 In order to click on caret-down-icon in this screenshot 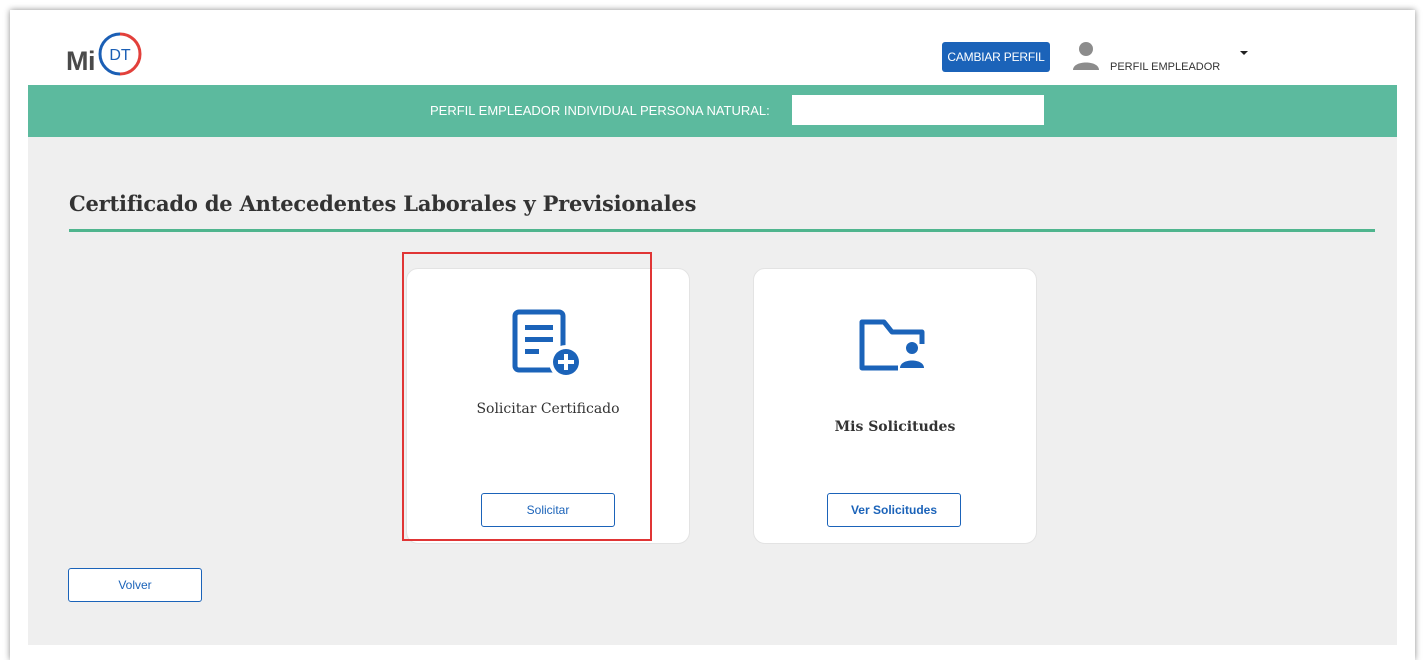, I will do `click(1244, 53)`.